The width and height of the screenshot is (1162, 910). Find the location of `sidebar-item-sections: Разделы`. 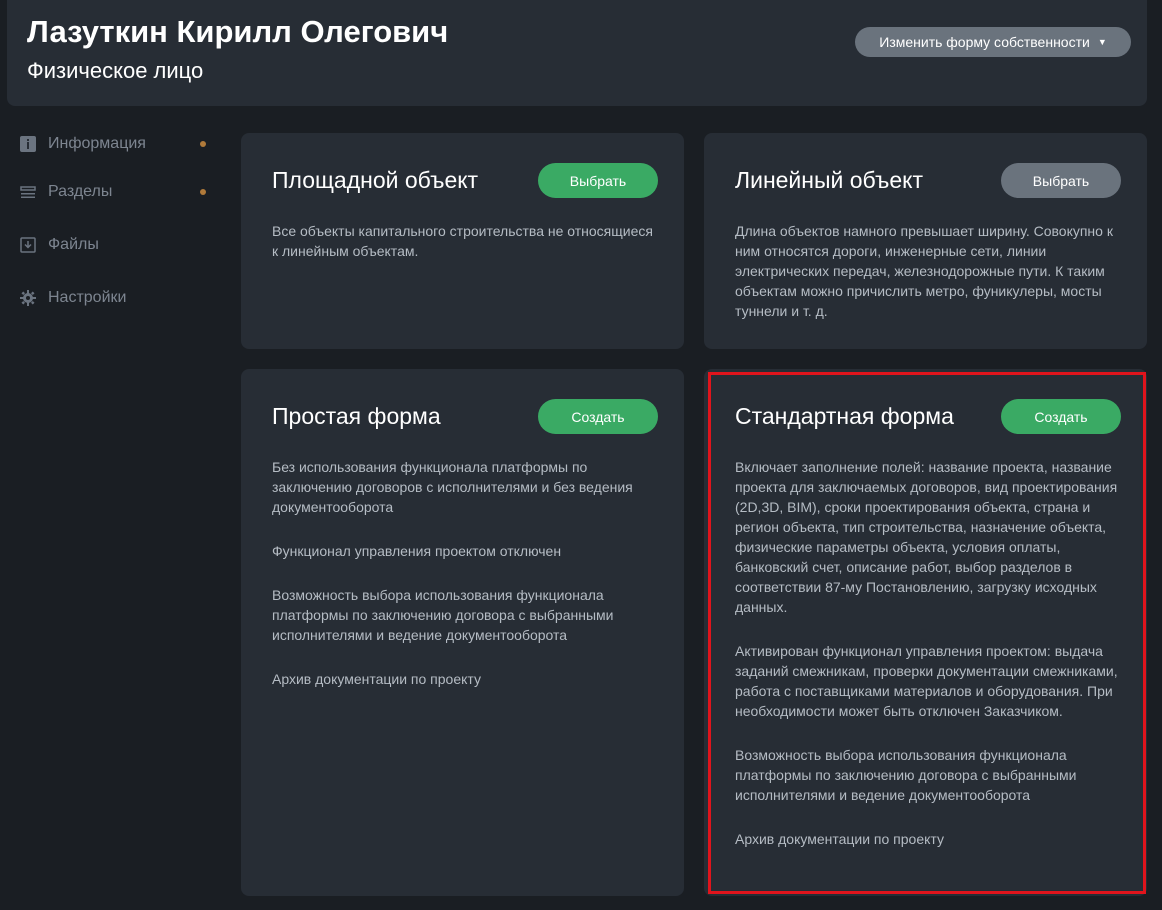

sidebar-item-sections: Разделы is located at coordinates (115, 192).